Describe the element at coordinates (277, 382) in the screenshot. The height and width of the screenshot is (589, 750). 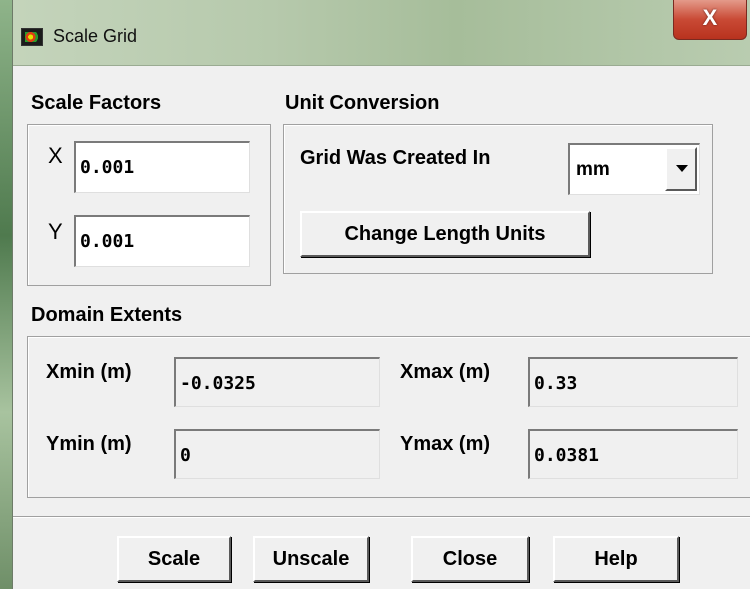
I see `xmin-value: -0.0325` at that location.